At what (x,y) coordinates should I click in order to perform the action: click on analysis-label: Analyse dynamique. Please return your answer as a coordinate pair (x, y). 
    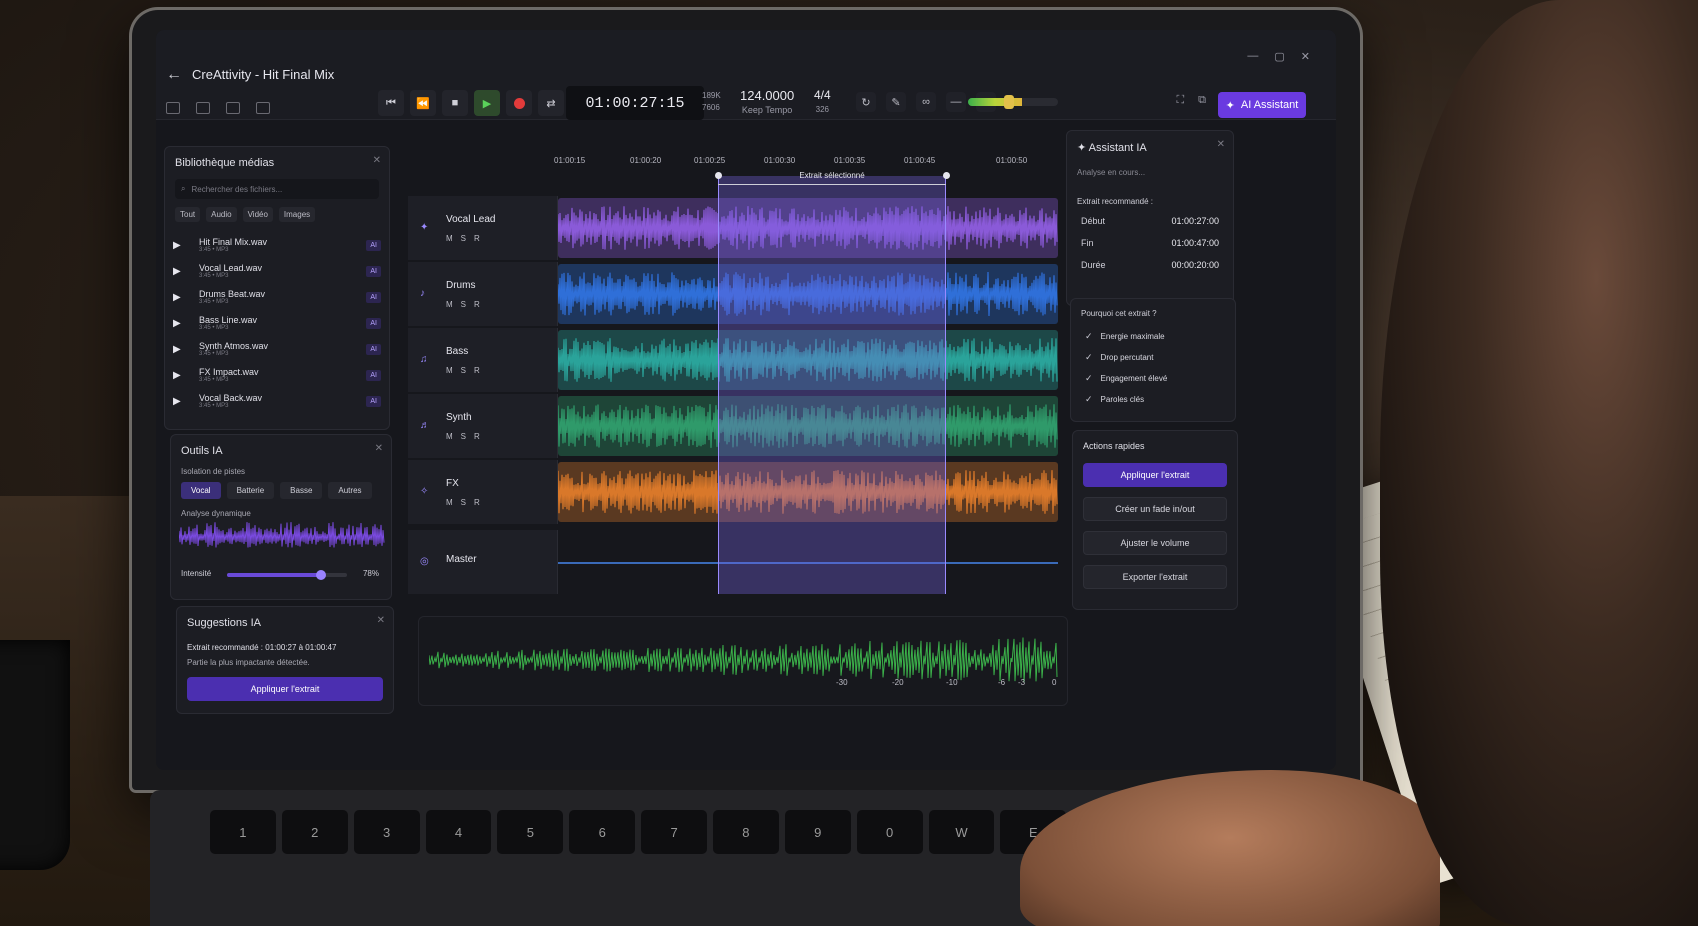
    Looking at the image, I should click on (216, 513).